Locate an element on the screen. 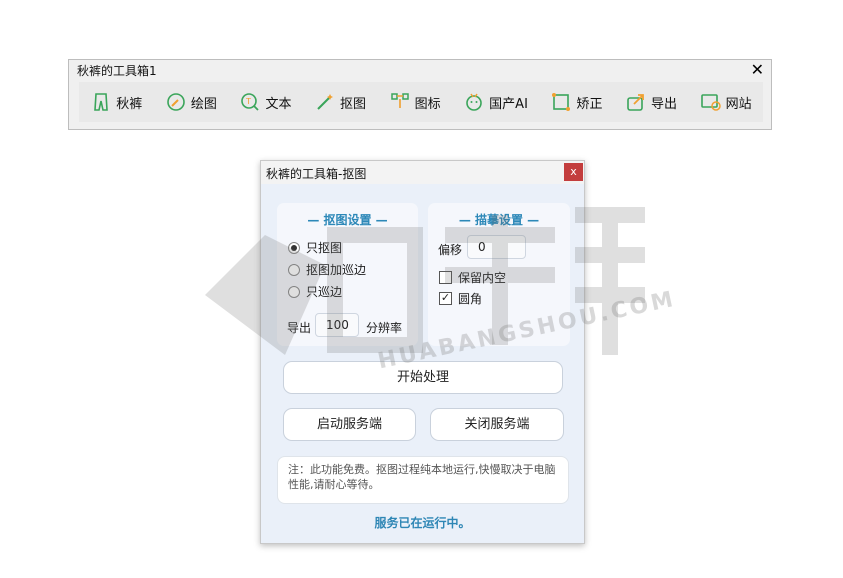  checkbox-box: ✓ is located at coordinates (445, 298).